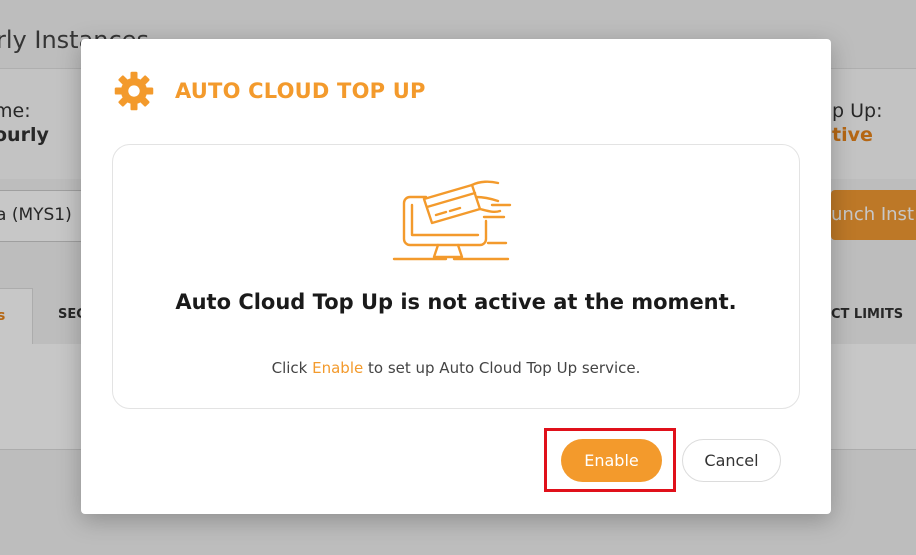 The height and width of the screenshot is (555, 916). What do you see at coordinates (731, 460) in the screenshot?
I see `cancel-button: Cancel` at bounding box center [731, 460].